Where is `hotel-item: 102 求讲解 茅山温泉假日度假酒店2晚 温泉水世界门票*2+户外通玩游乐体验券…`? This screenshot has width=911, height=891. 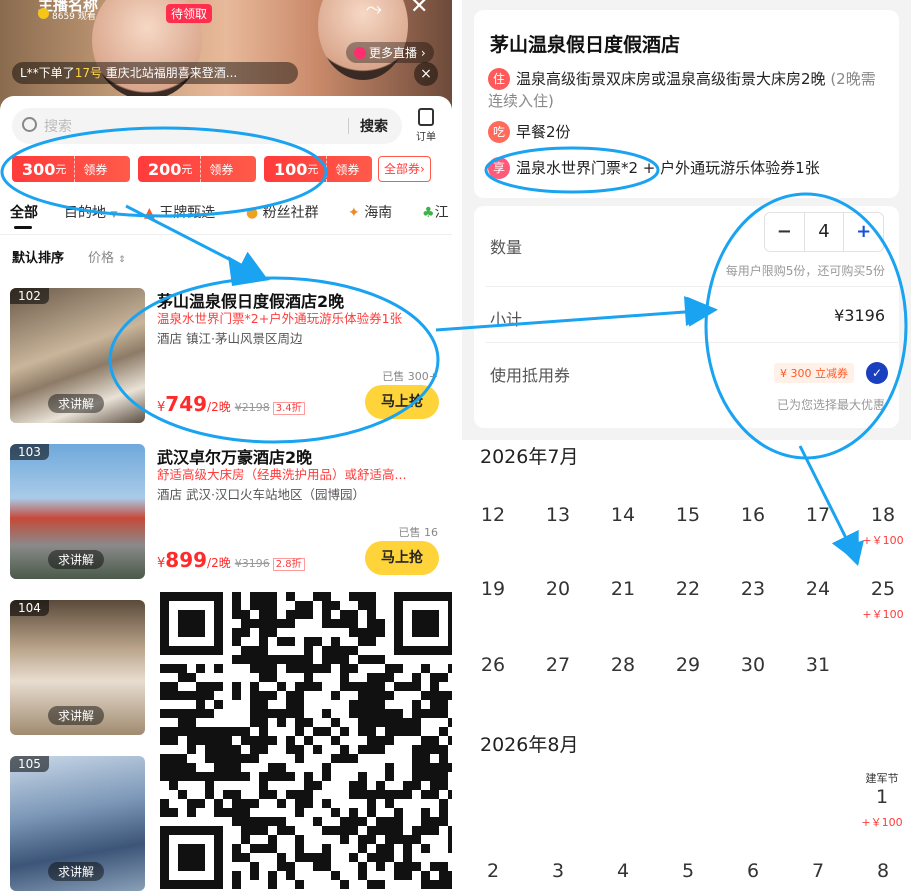
hotel-item: 102 求讲解 茅山温泉假日度假酒店2晚 温泉水世界门票*2+户外通玩游乐体验券… is located at coordinates (226, 363).